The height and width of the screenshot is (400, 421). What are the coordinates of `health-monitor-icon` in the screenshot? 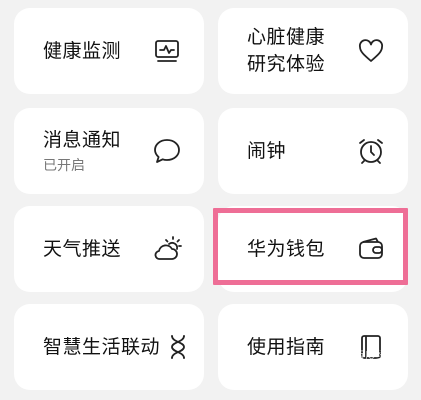 It's located at (167, 51).